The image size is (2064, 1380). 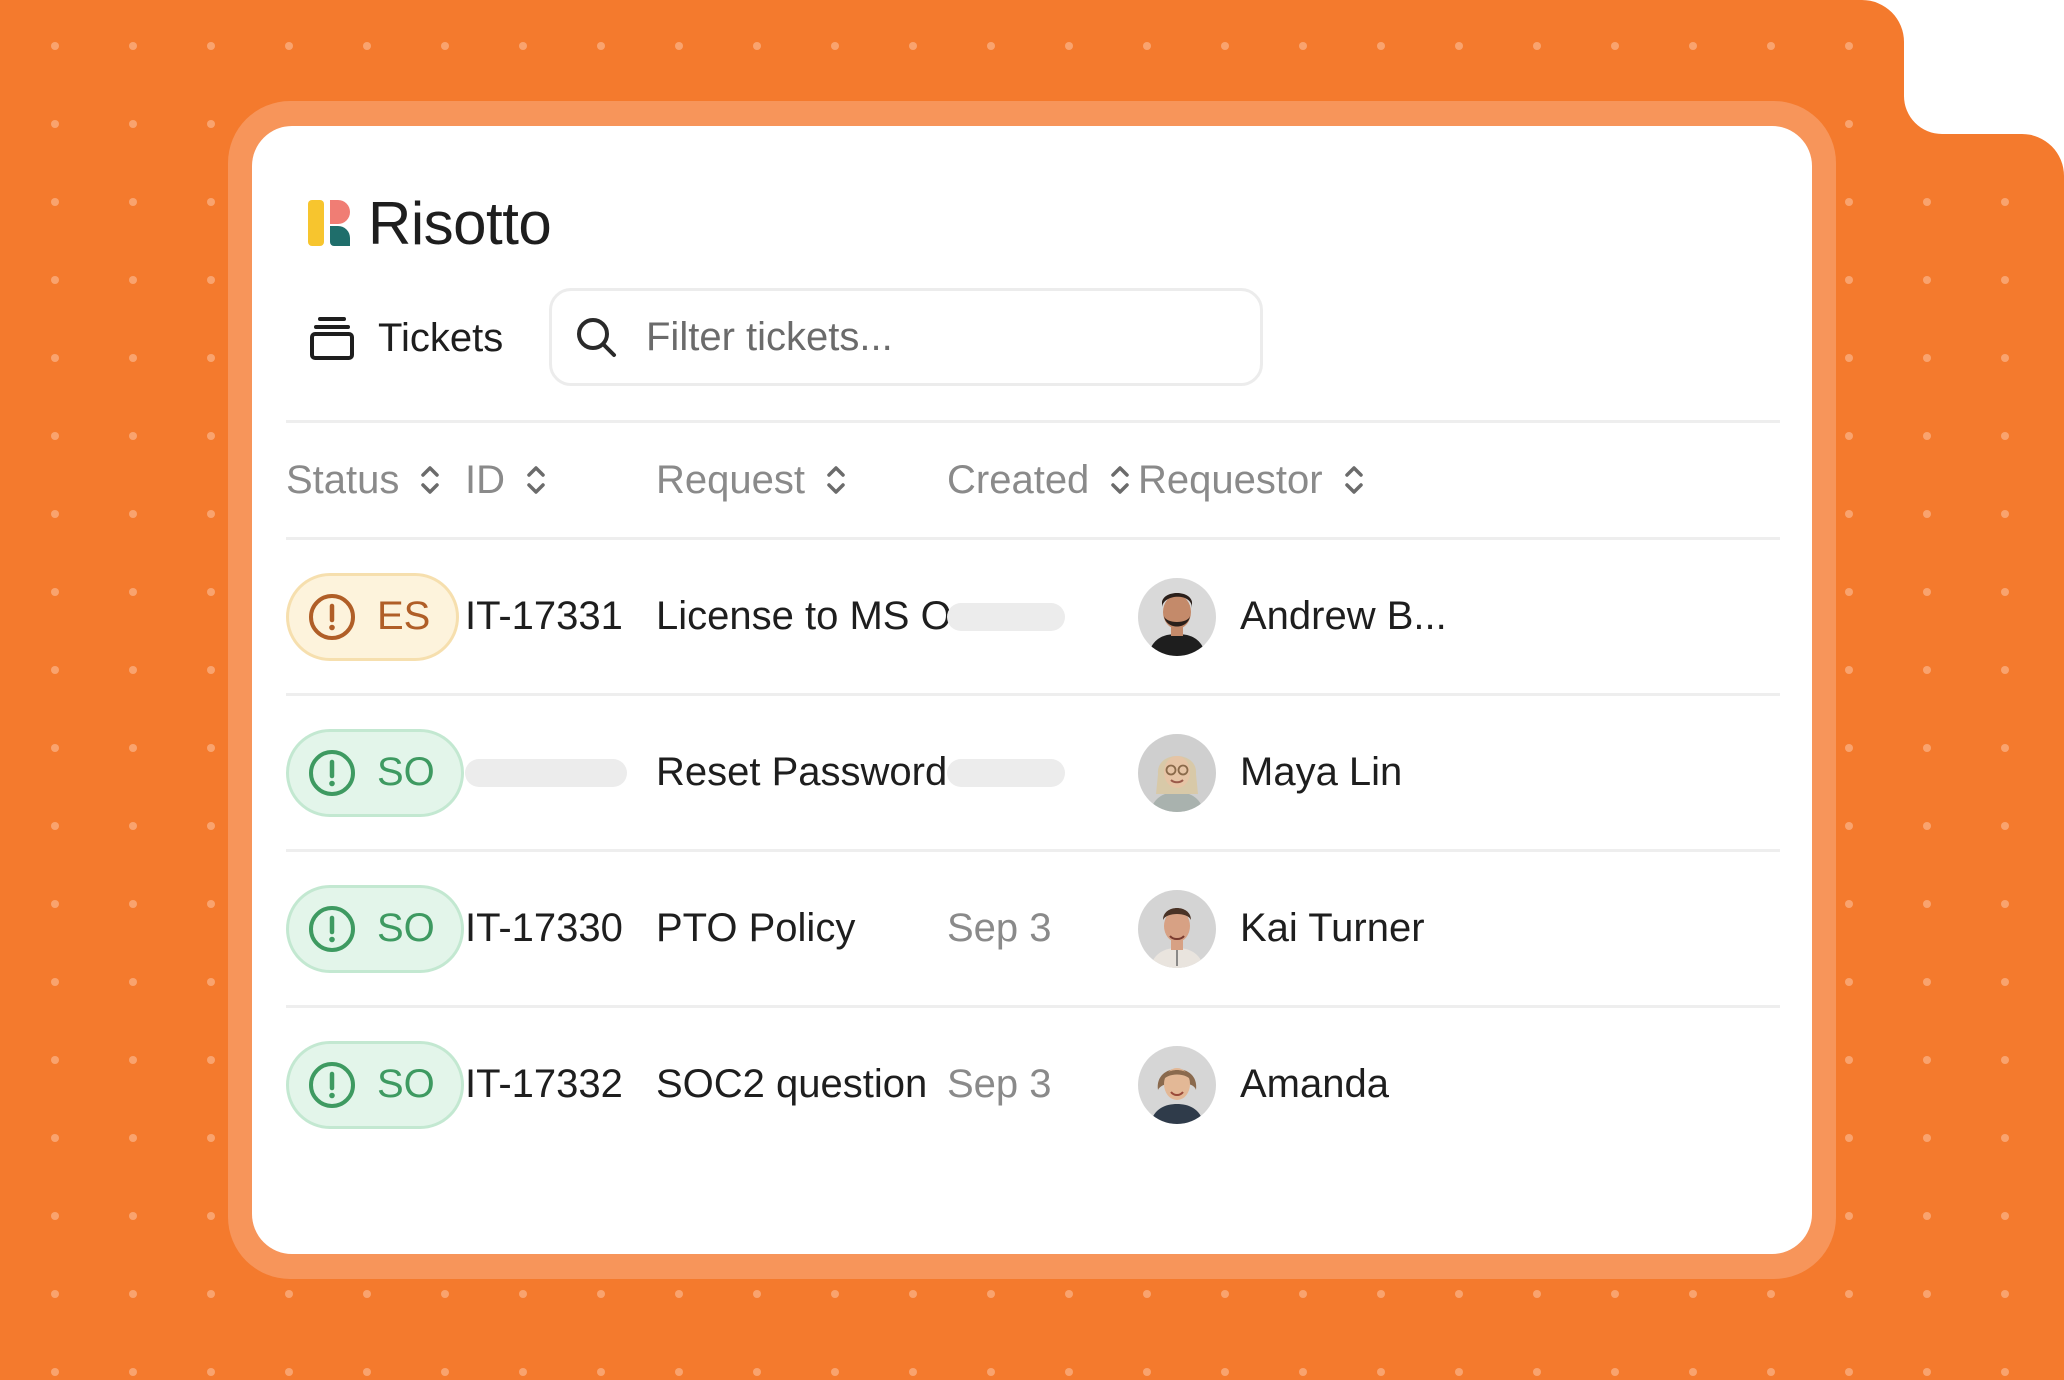 What do you see at coordinates (596, 337) in the screenshot?
I see `search-icon` at bounding box center [596, 337].